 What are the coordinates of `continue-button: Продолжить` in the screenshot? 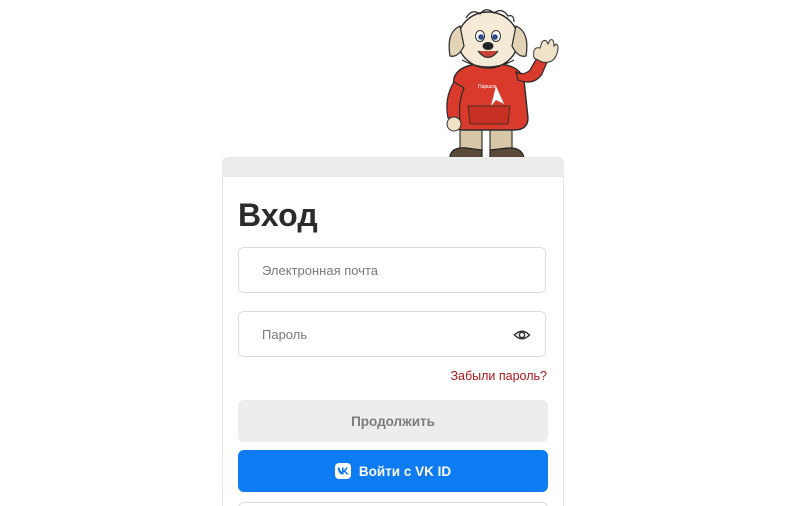 It's located at (393, 421).